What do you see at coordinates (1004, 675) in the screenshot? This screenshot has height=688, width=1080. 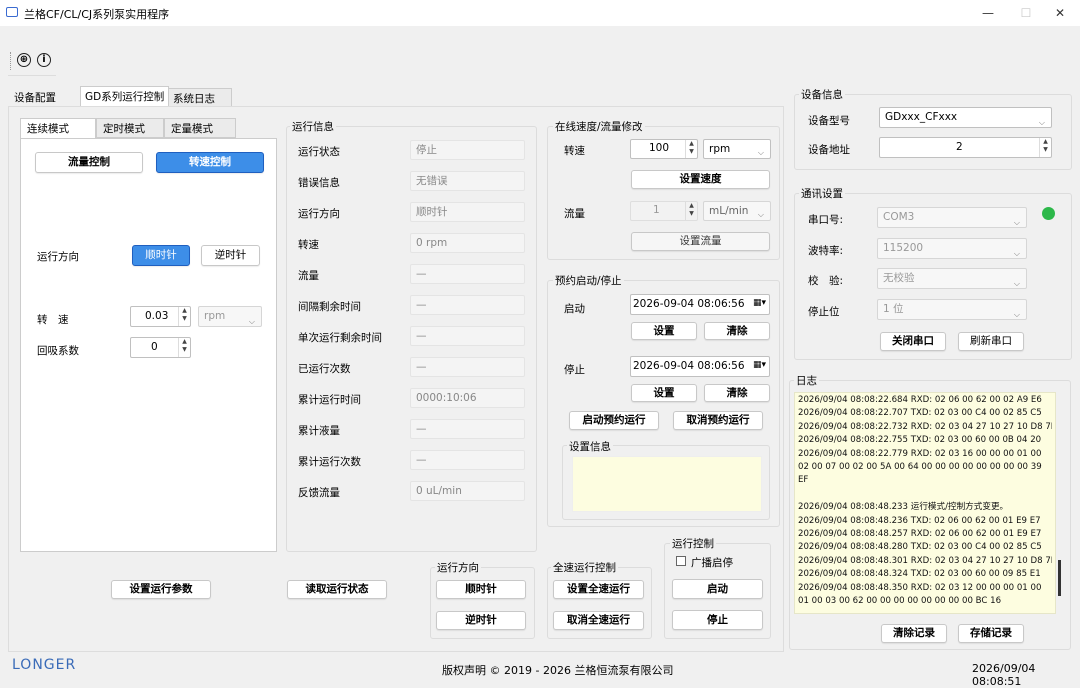 I see `status-datetime: 2026/09/04 08:08:51` at bounding box center [1004, 675].